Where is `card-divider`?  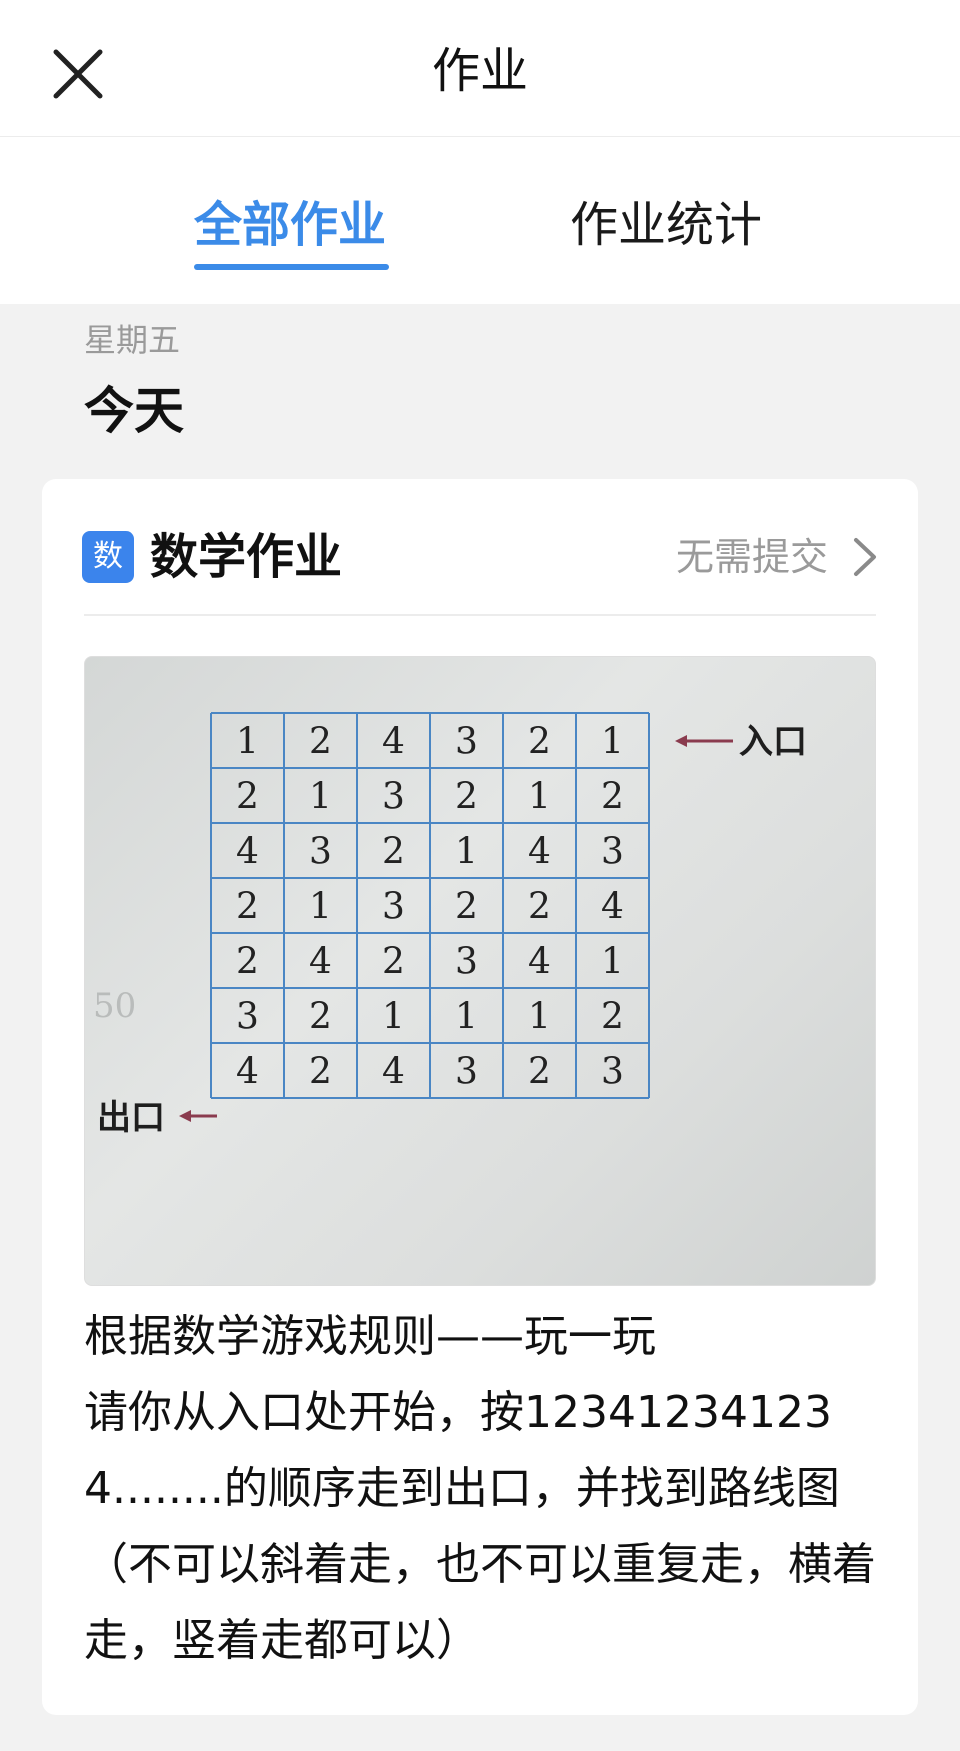
card-divider is located at coordinates (480, 615).